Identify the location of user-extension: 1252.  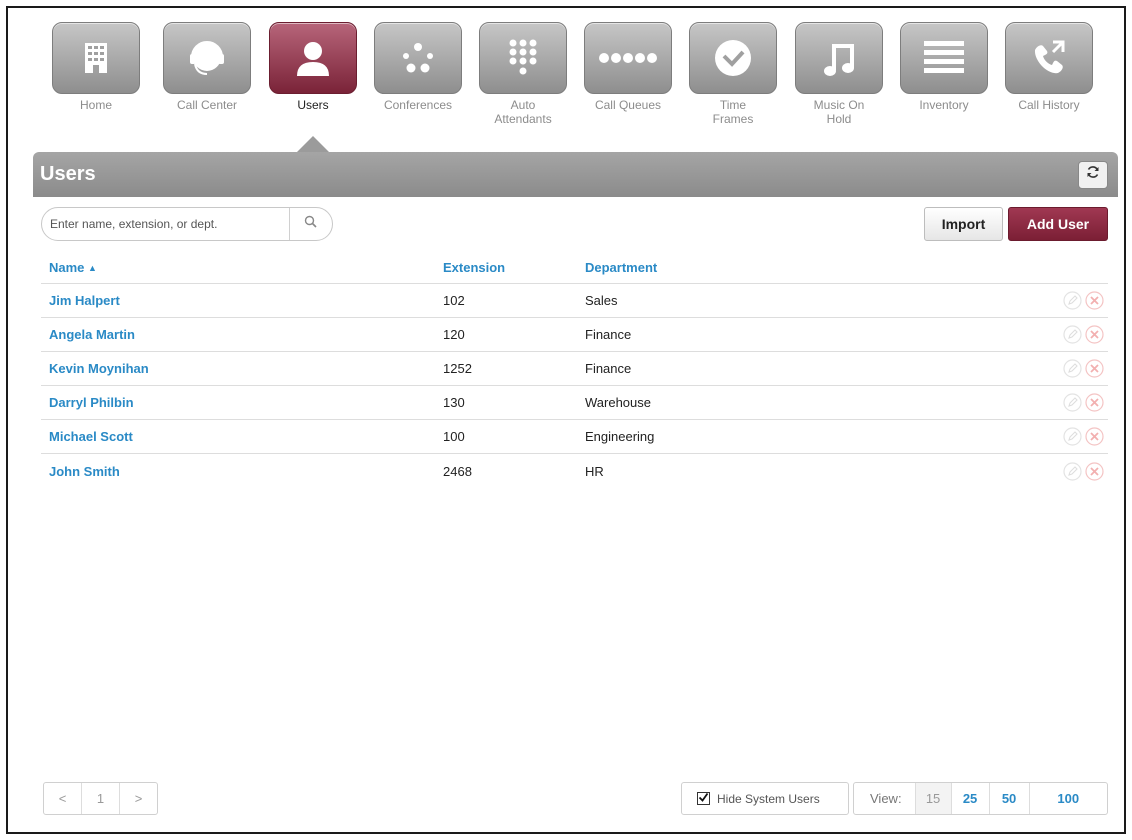
(457, 368).